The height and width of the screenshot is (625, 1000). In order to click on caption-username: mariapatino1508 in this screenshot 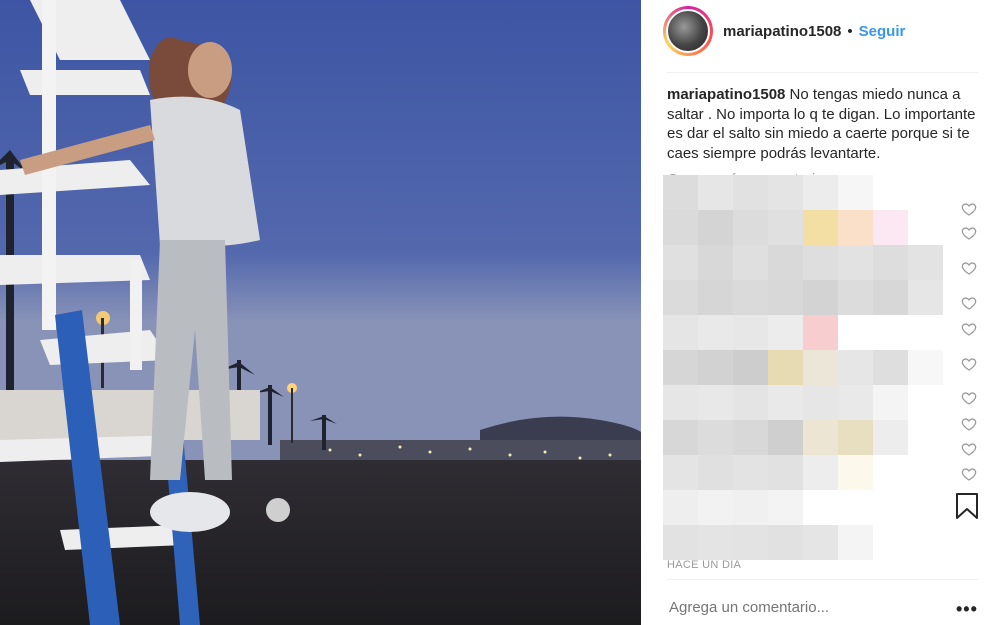, I will do `click(726, 94)`.